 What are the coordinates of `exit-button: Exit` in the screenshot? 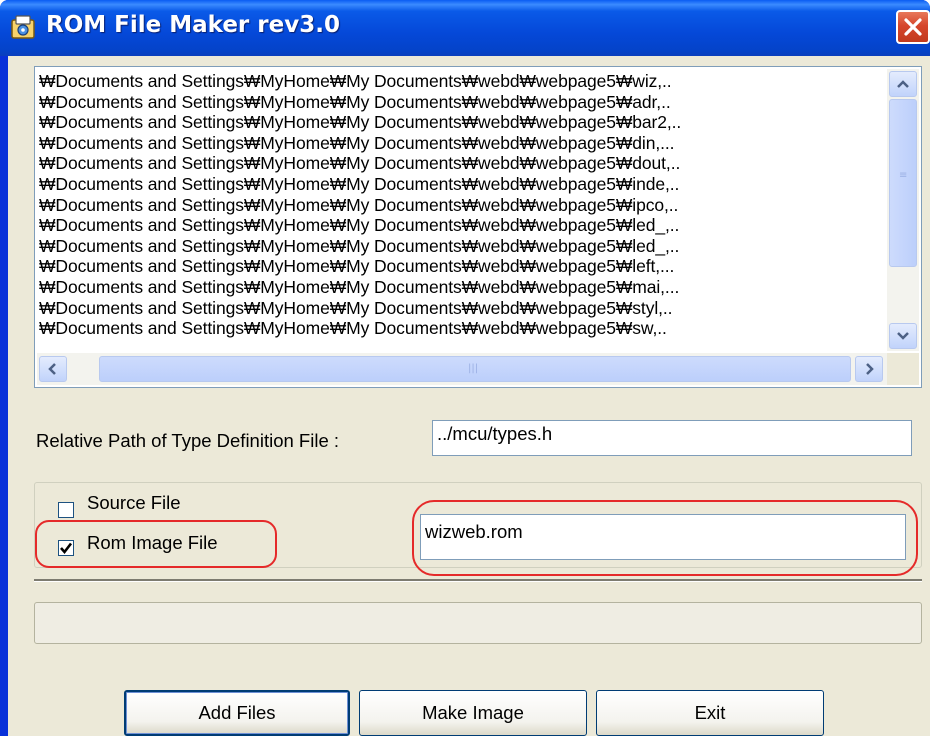 It's located at (710, 713).